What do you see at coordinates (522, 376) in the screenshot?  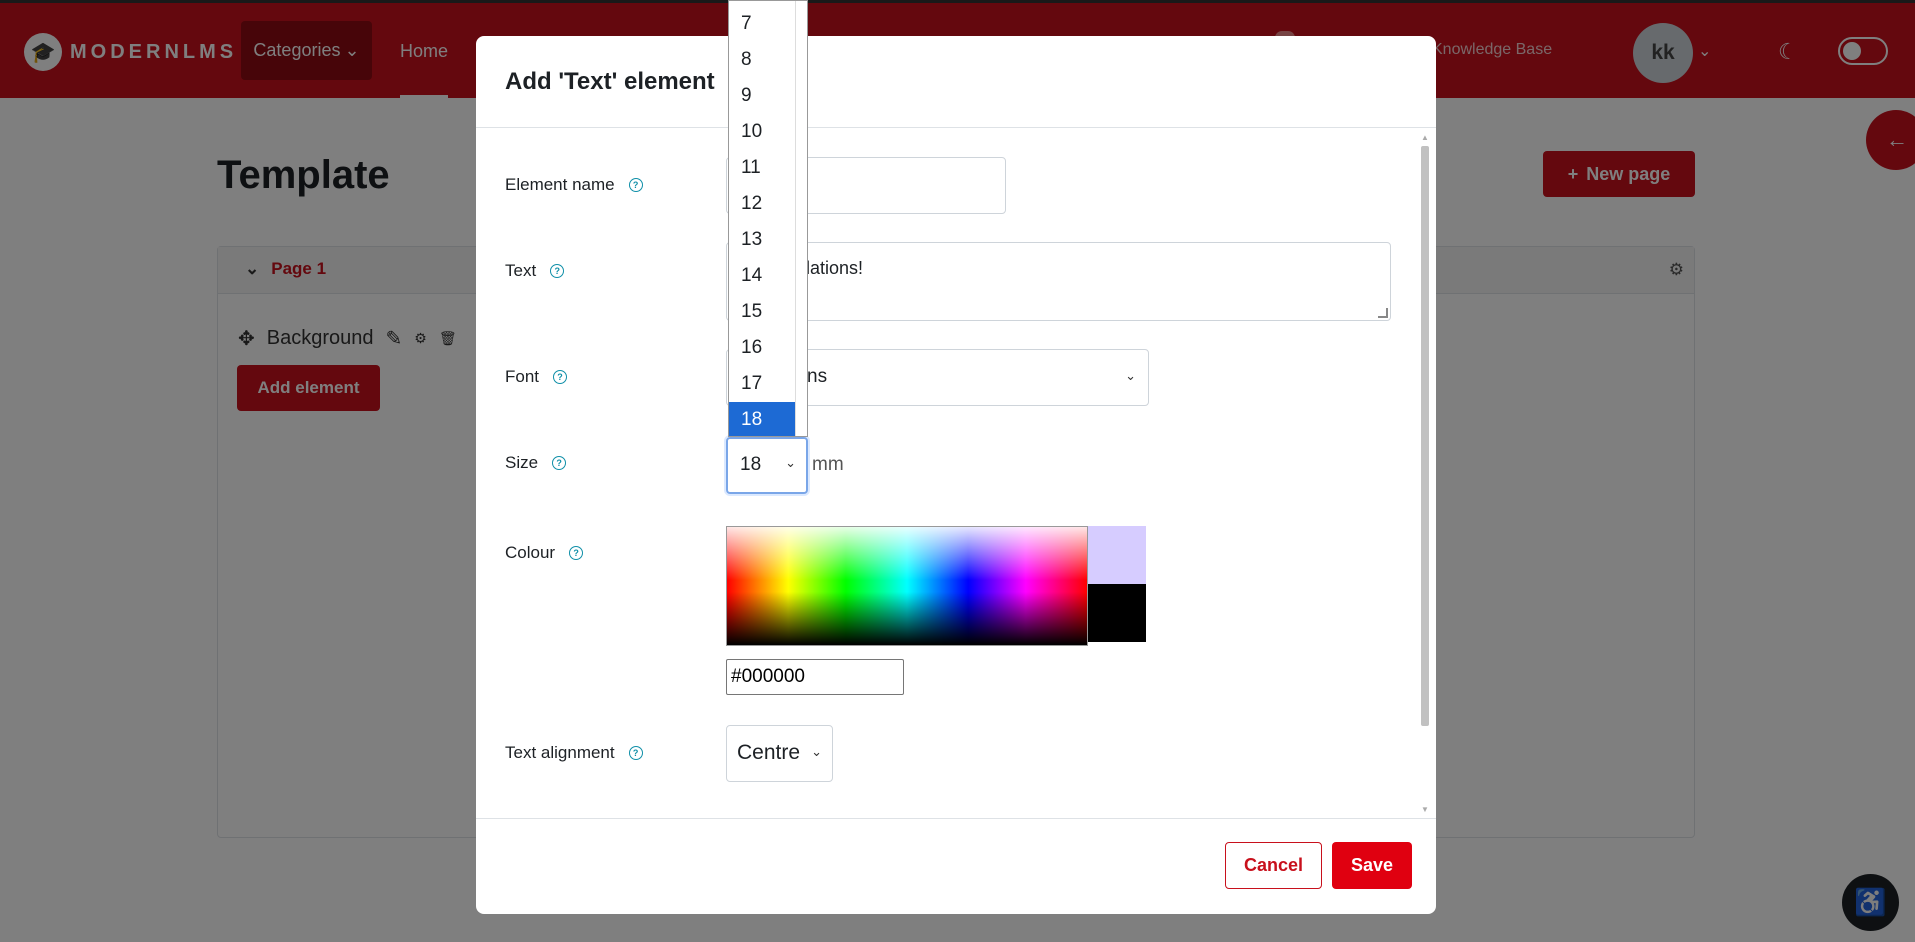 I see `font-label: Font` at bounding box center [522, 376].